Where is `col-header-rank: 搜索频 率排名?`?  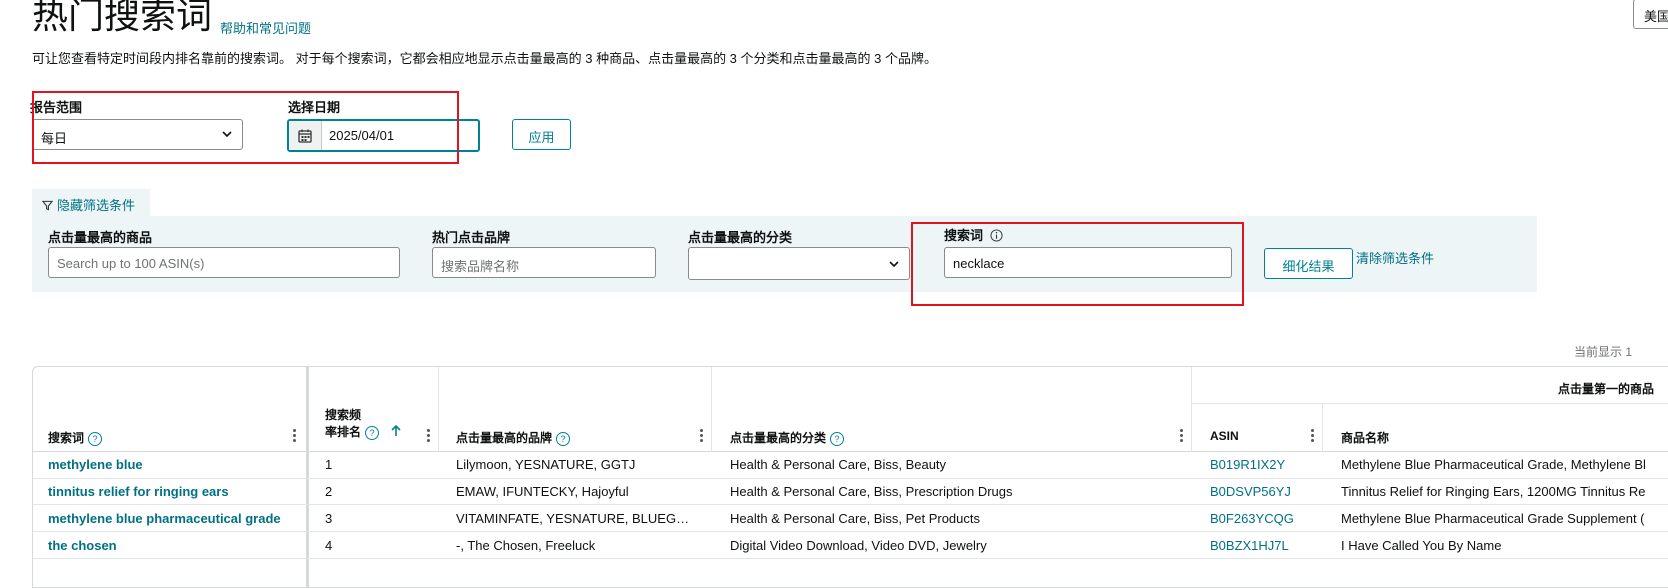 col-header-rank: 搜索频 率排名? is located at coordinates (363, 424).